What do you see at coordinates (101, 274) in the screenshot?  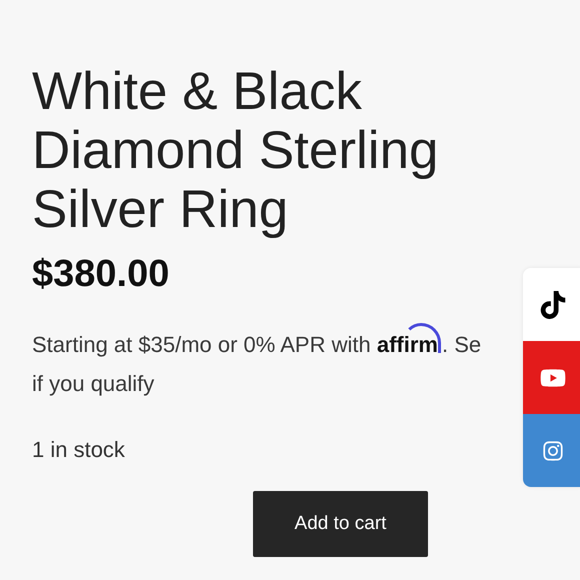 I see `product-price: $380.00` at bounding box center [101, 274].